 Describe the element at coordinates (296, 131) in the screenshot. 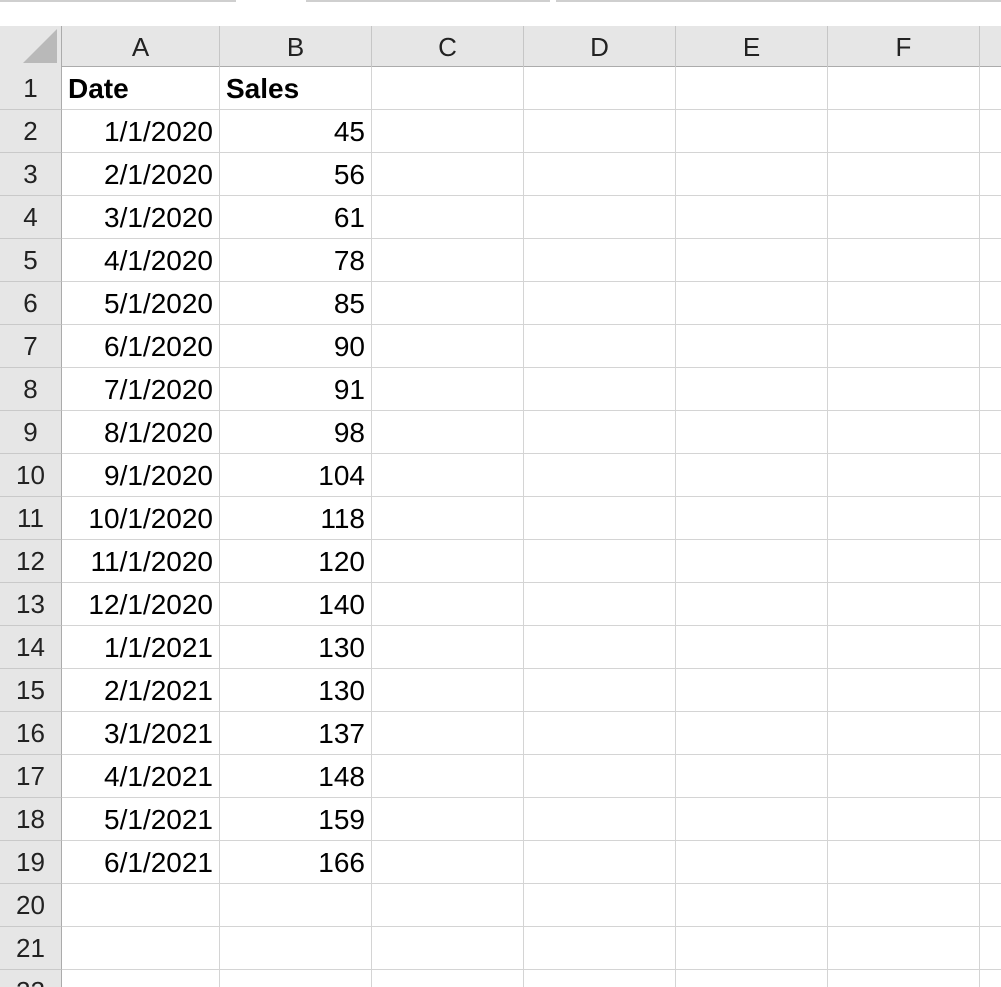

I see `cell-b: 45` at that location.